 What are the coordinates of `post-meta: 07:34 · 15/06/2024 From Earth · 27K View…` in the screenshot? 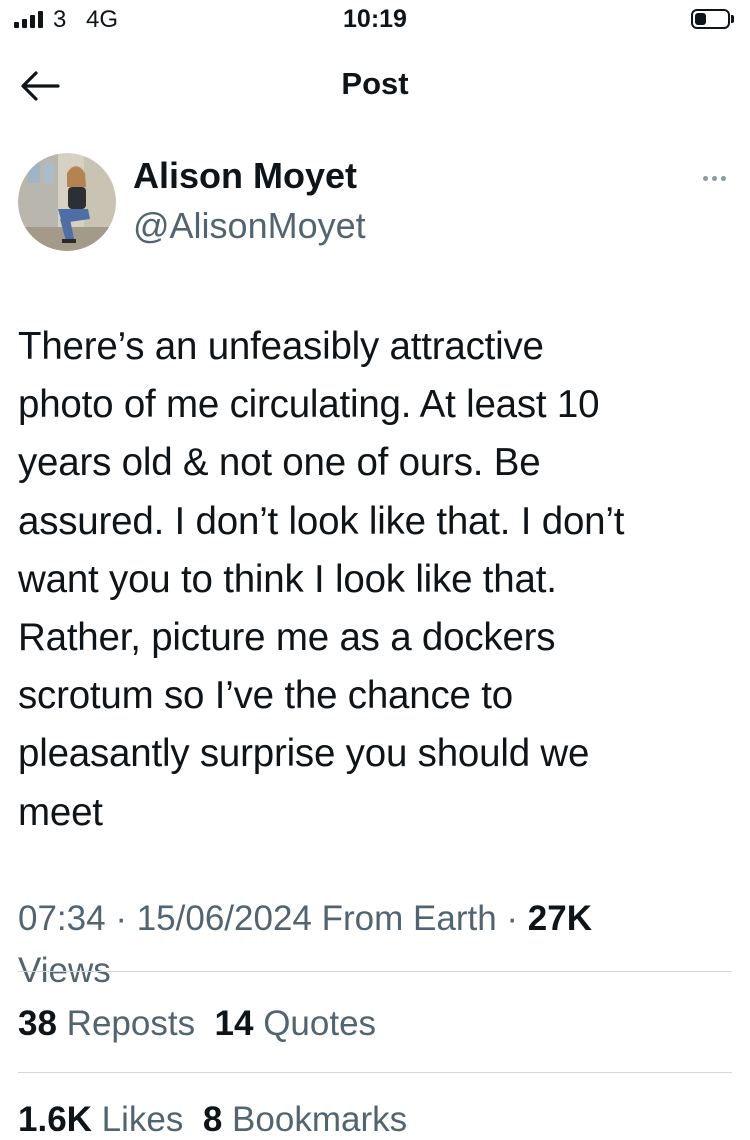 It's located at (374, 945).